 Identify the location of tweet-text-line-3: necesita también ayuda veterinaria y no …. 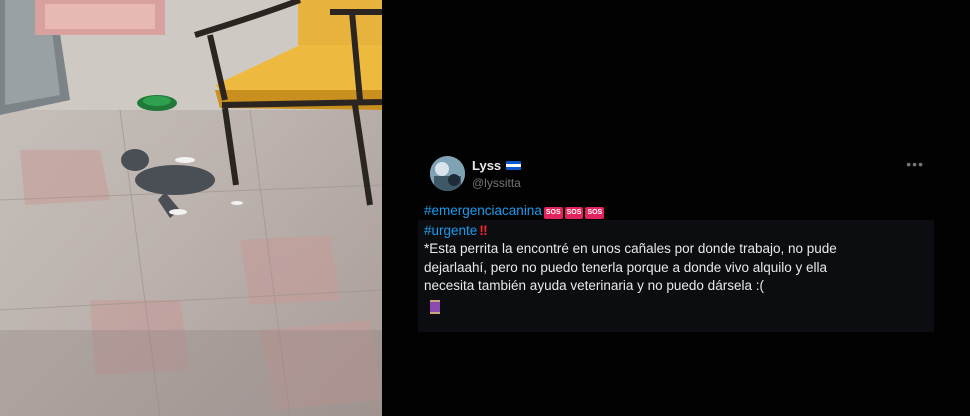
(594, 285).